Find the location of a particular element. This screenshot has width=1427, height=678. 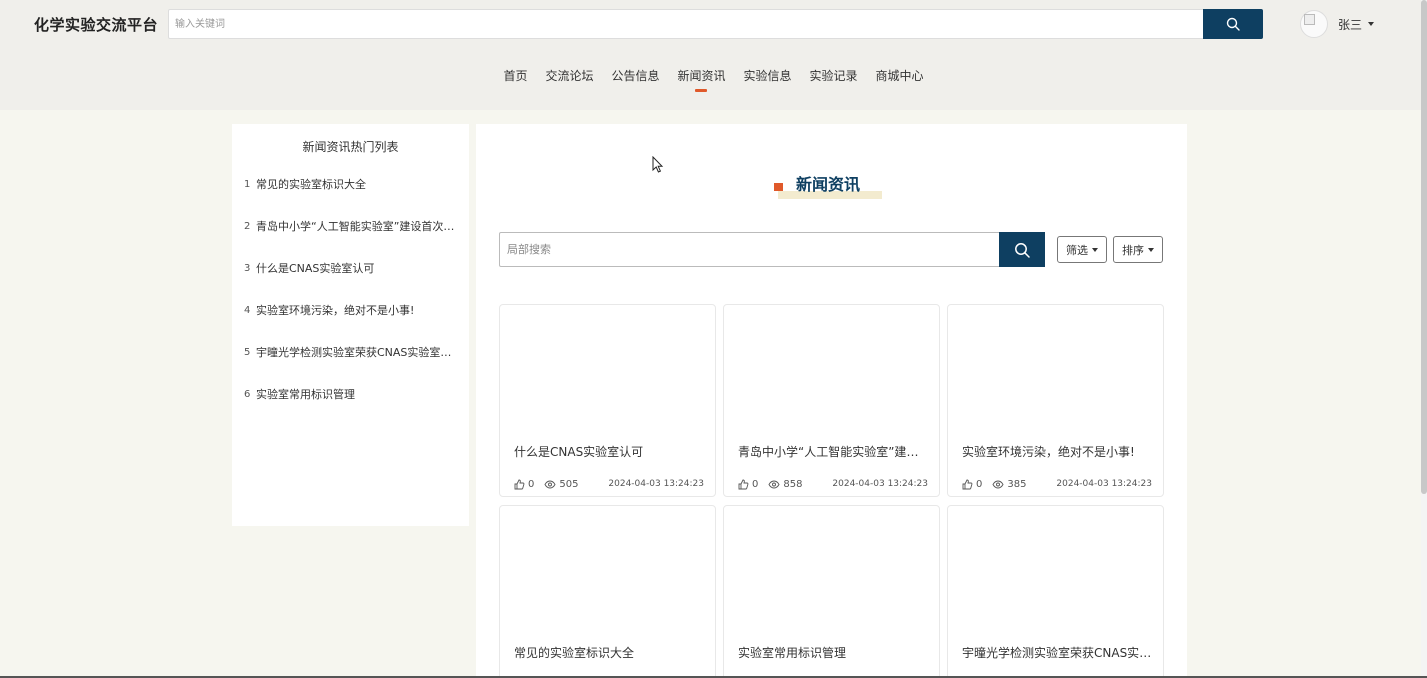

news-card: 宇曈光学检测实验室荣获CNAS实验室认可证书 is located at coordinates (1055, 591).